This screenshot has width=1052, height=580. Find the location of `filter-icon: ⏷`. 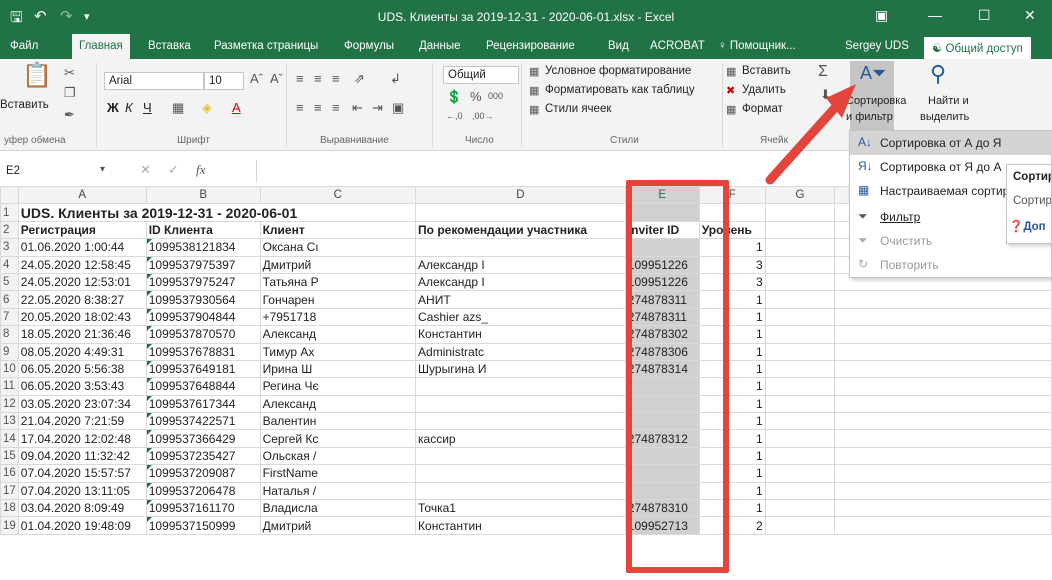

filter-icon: ⏷ is located at coordinates (863, 216).